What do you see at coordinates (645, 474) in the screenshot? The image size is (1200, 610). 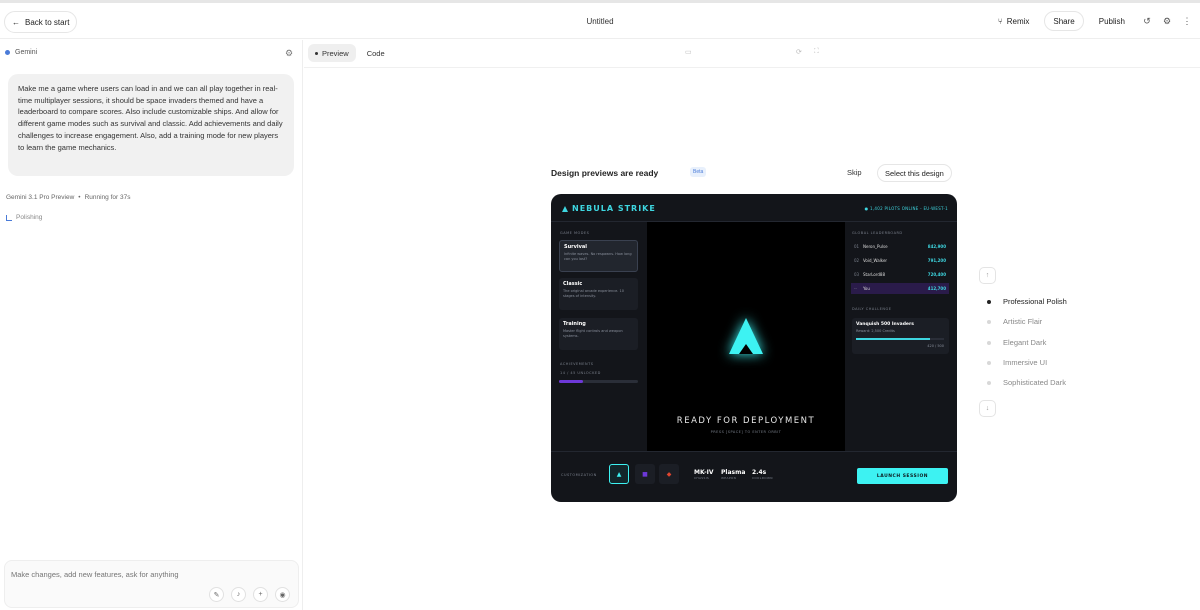 I see `ship-option-square-icon: ■` at bounding box center [645, 474].